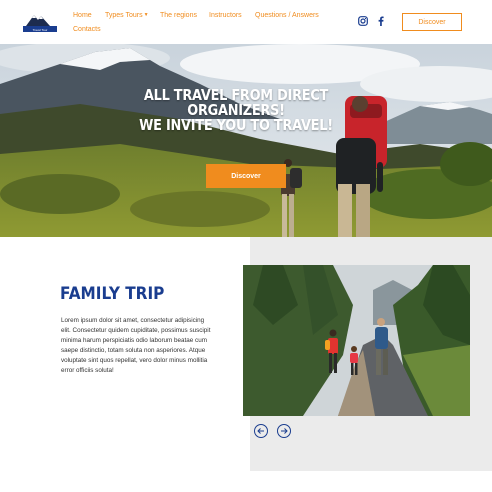 This screenshot has width=492, height=492. Describe the element at coordinates (112, 294) in the screenshot. I see `section-title: FAMILY TRIP` at that location.